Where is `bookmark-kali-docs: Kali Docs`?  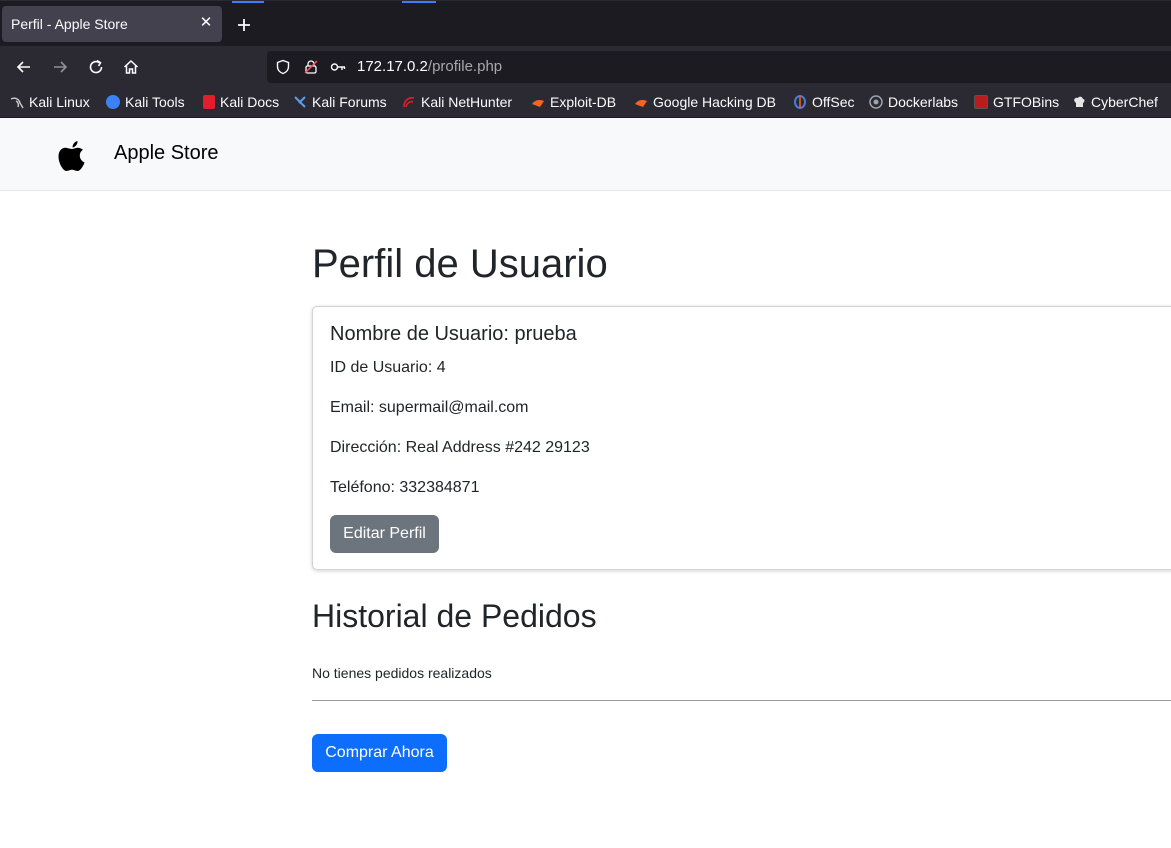 bookmark-kali-docs: Kali Docs is located at coordinates (241, 102).